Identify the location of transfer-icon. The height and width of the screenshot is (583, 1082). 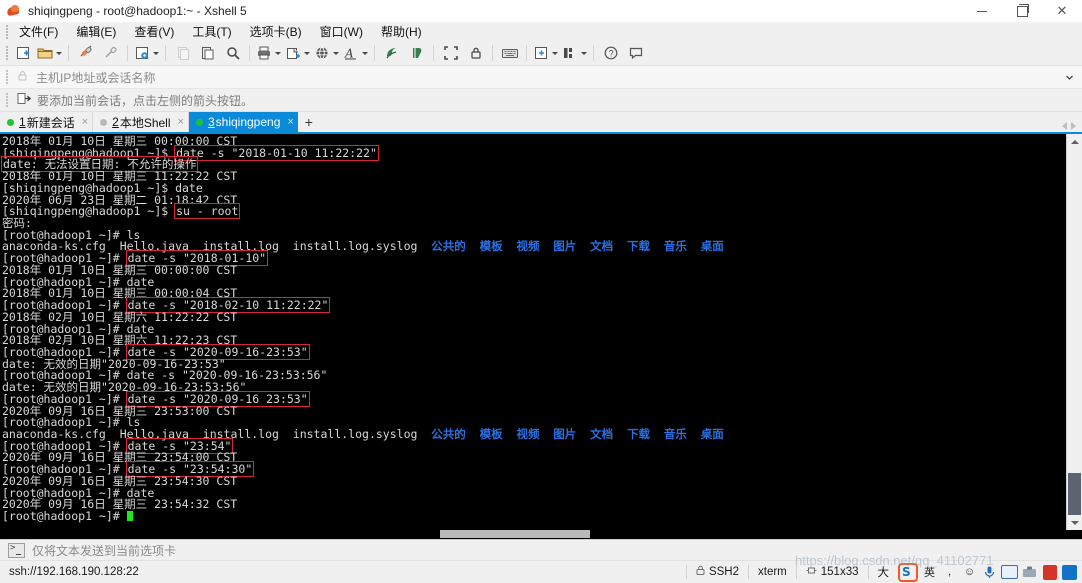
(297, 53).